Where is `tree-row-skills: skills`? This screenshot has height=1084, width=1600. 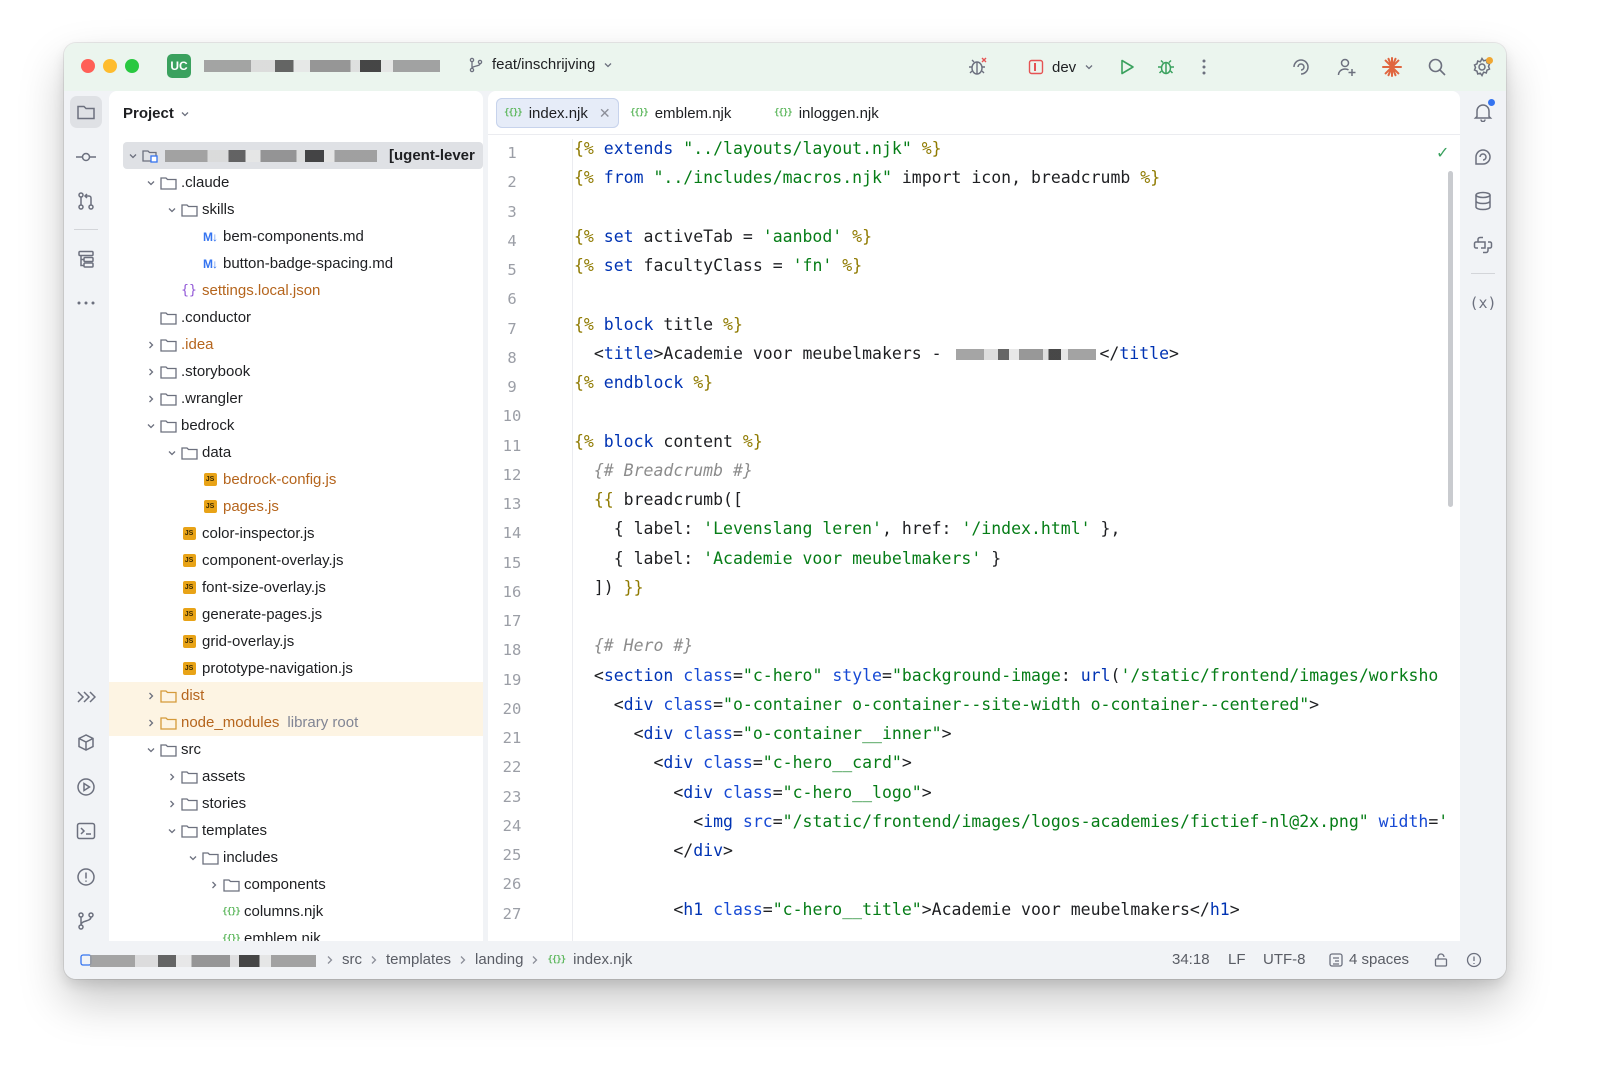
tree-row-skills: skills is located at coordinates (296, 209).